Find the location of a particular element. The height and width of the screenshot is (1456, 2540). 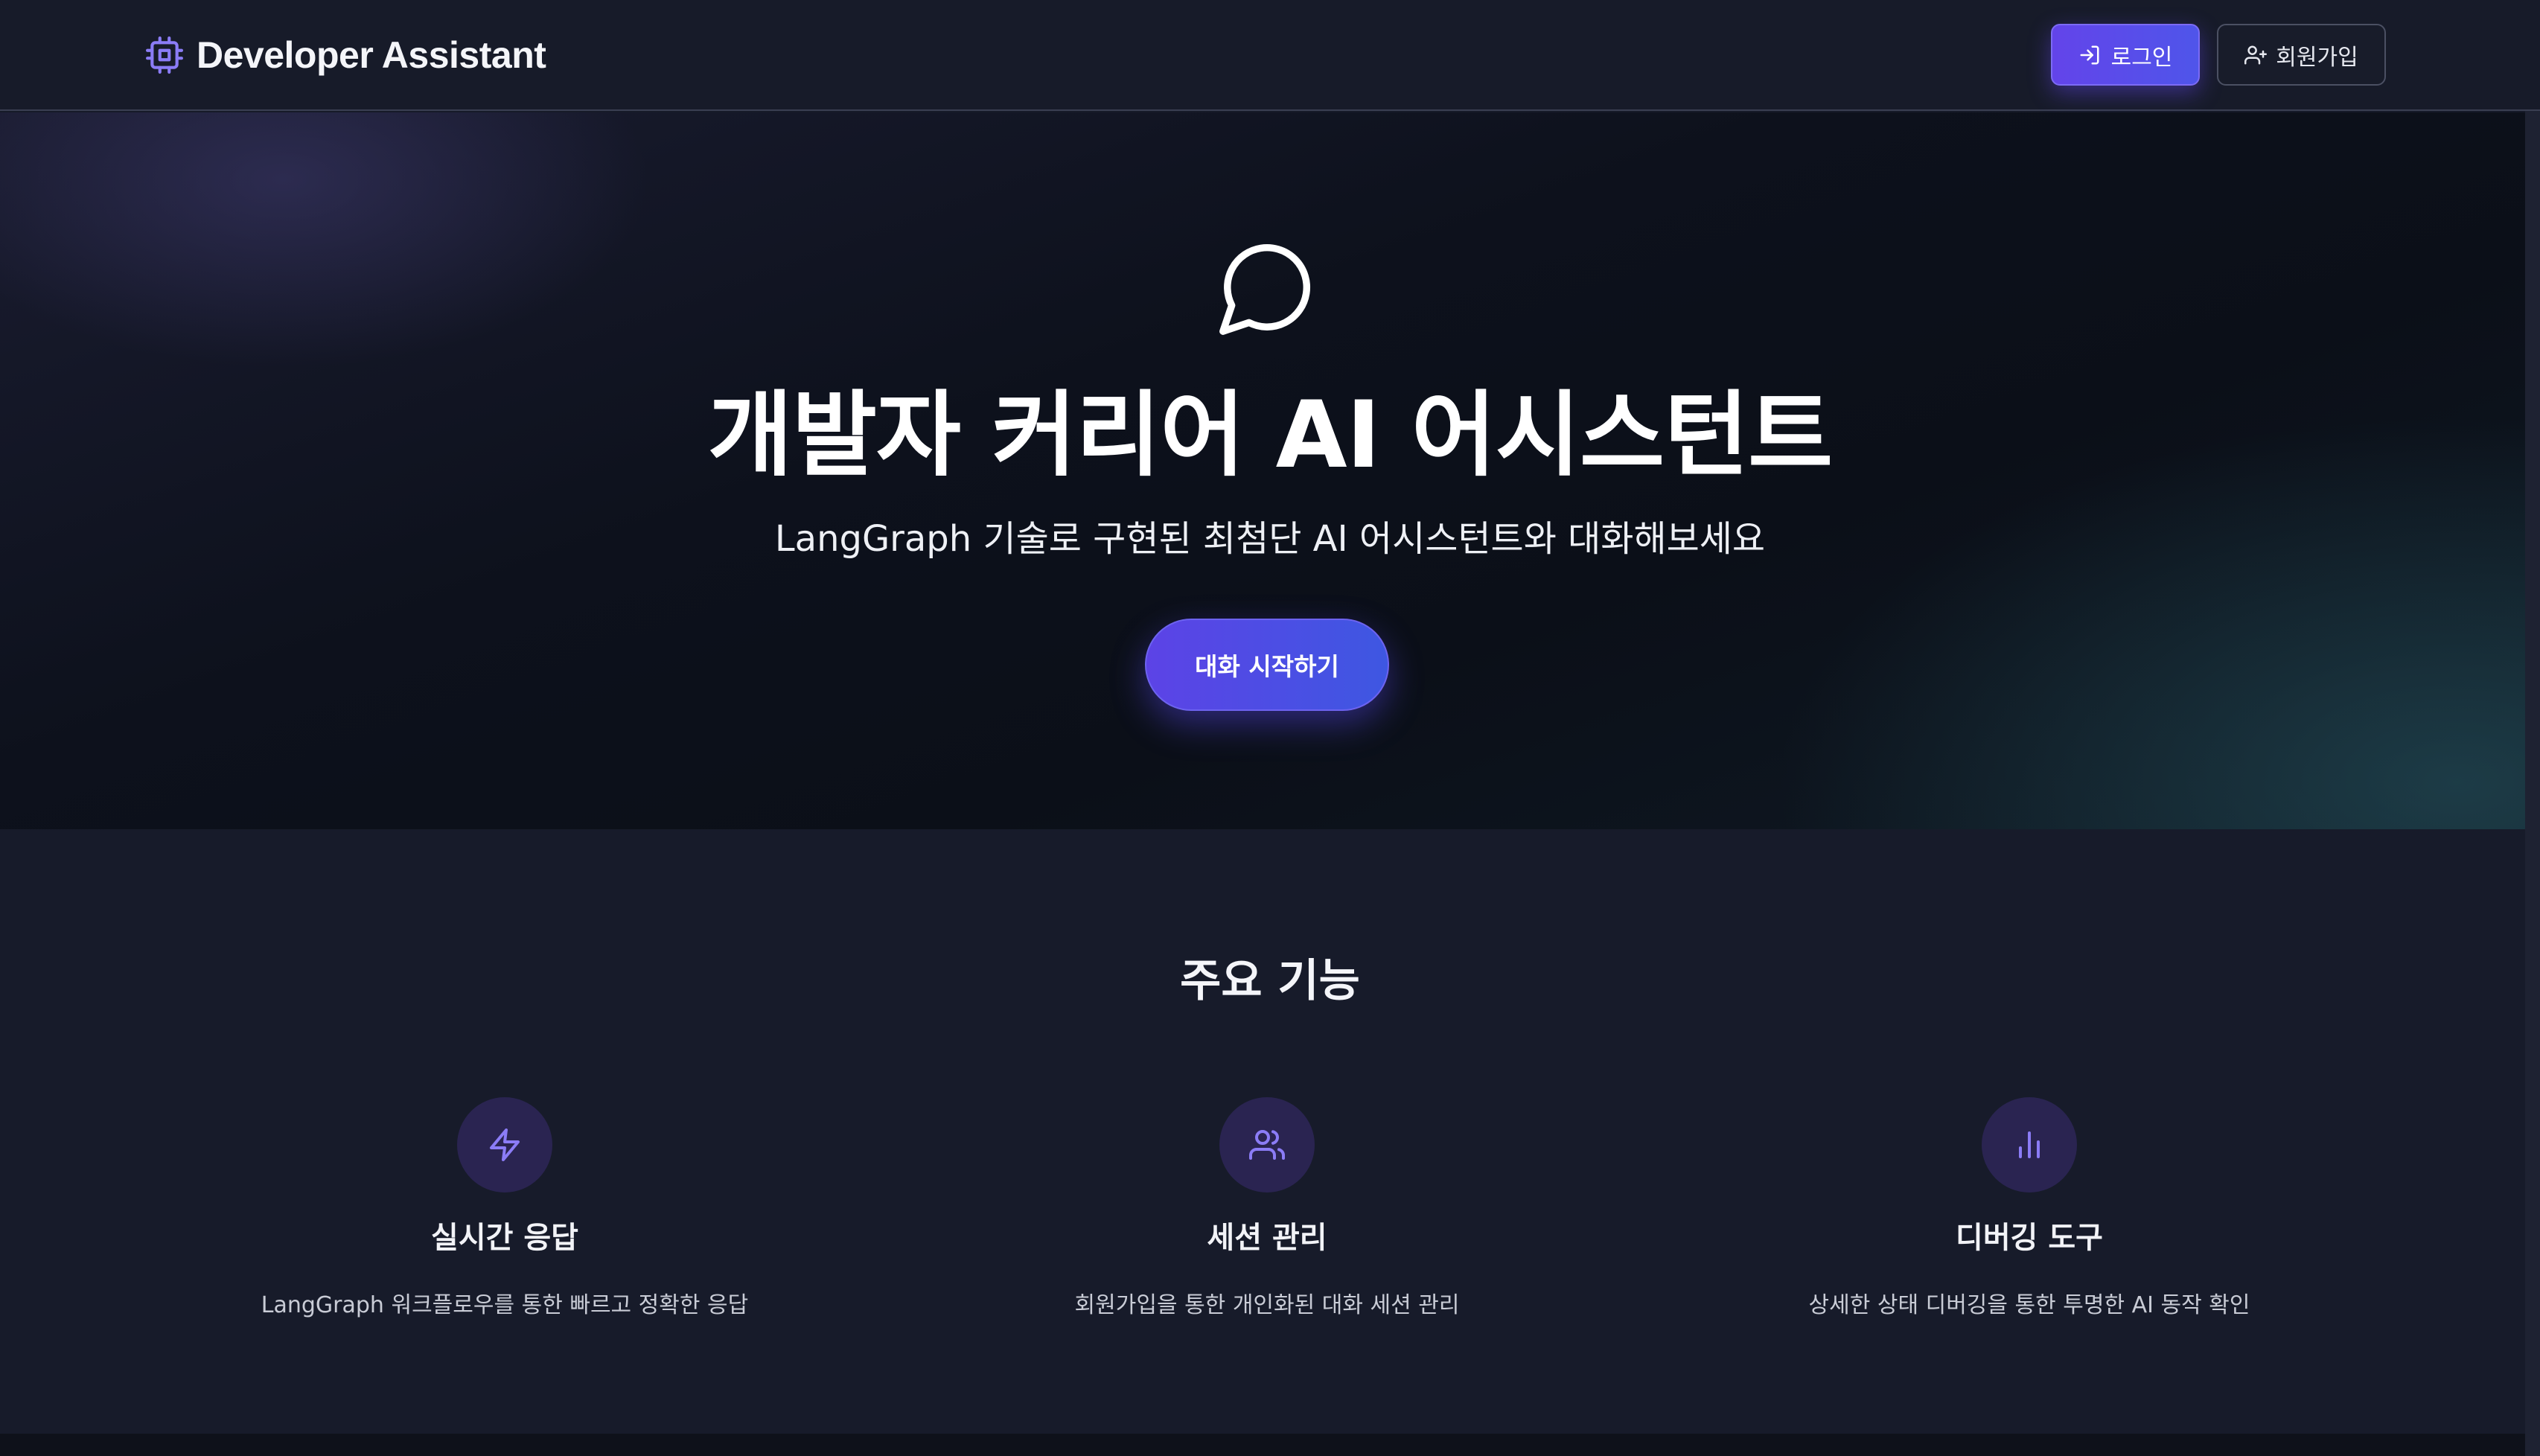

hero-title: 개발자 커리어 AI 어시스턴트 is located at coordinates (1270, 435).